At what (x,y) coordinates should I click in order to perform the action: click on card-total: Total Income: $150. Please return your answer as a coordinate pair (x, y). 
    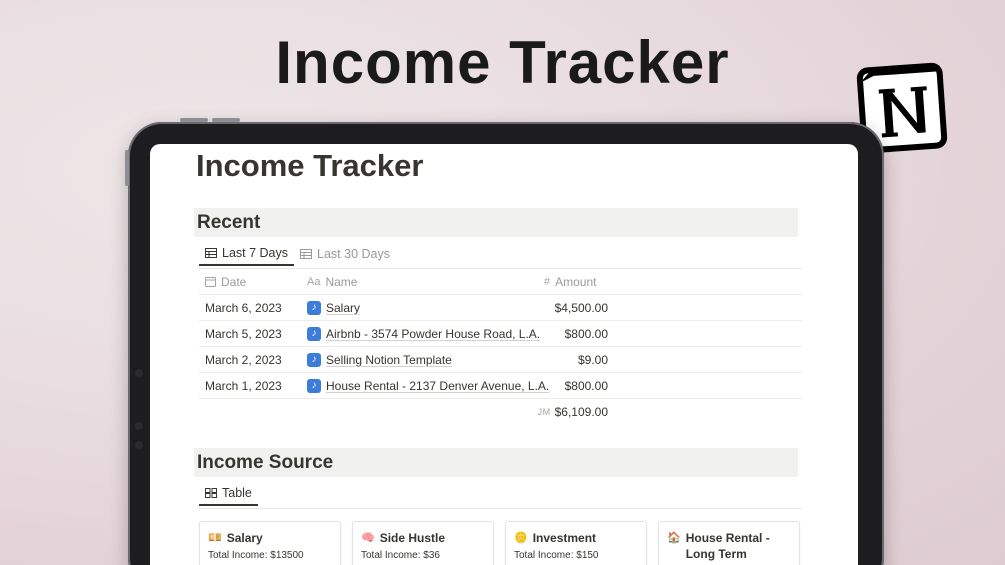
    Looking at the image, I should click on (556, 555).